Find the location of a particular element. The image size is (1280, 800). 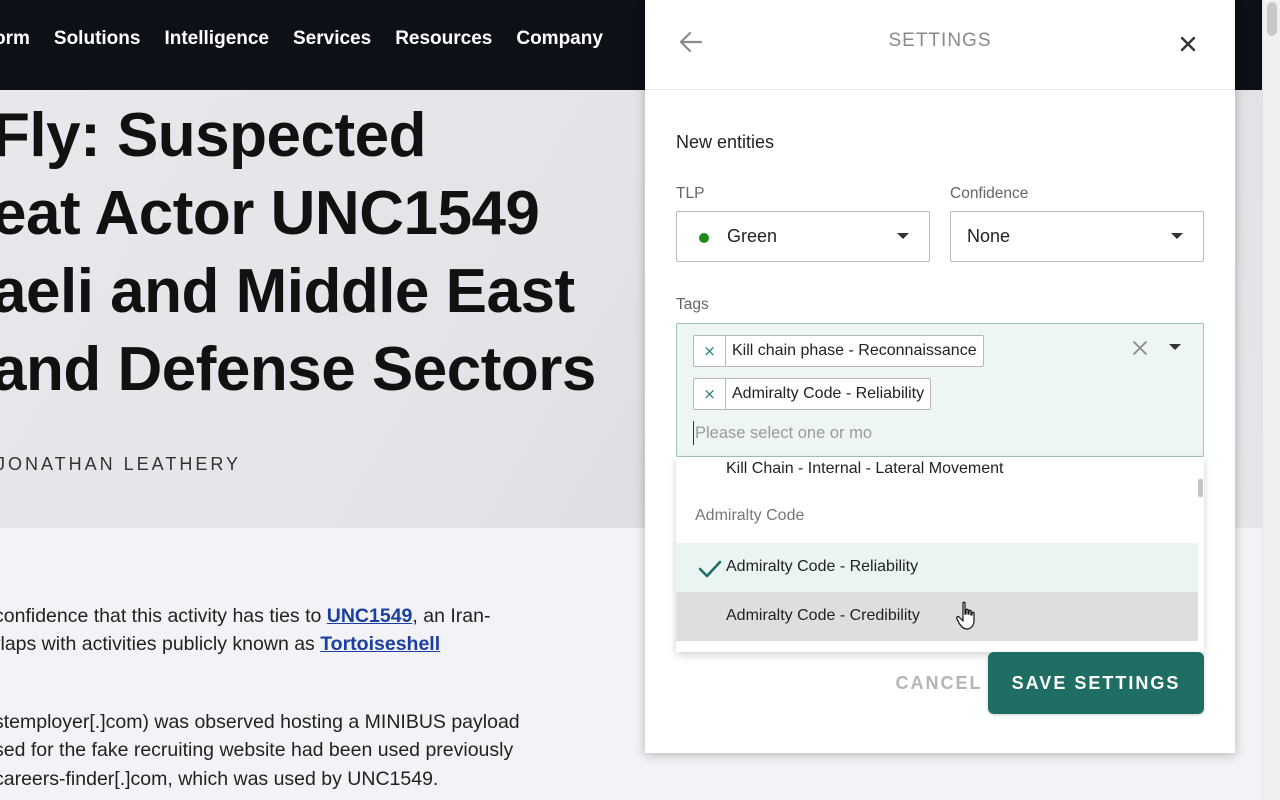

nav-item-intelligence: Intelligence is located at coordinates (216, 39).